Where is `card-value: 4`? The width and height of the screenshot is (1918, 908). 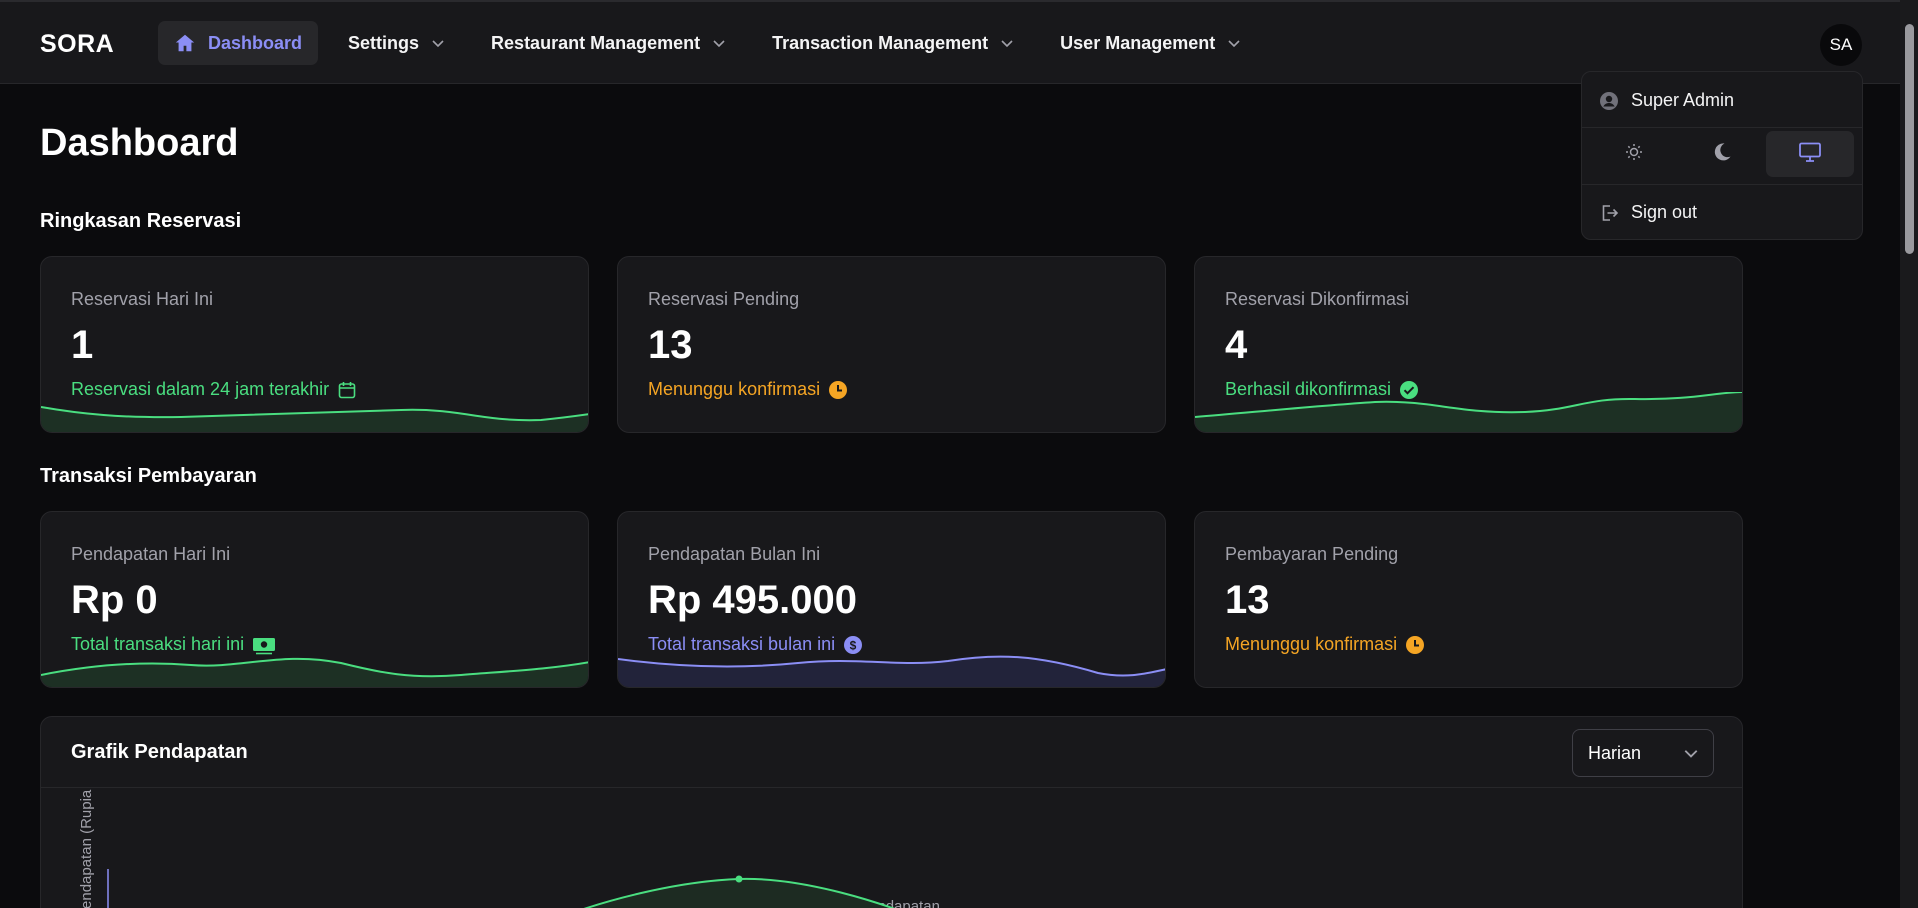 card-value: 4 is located at coordinates (1236, 345).